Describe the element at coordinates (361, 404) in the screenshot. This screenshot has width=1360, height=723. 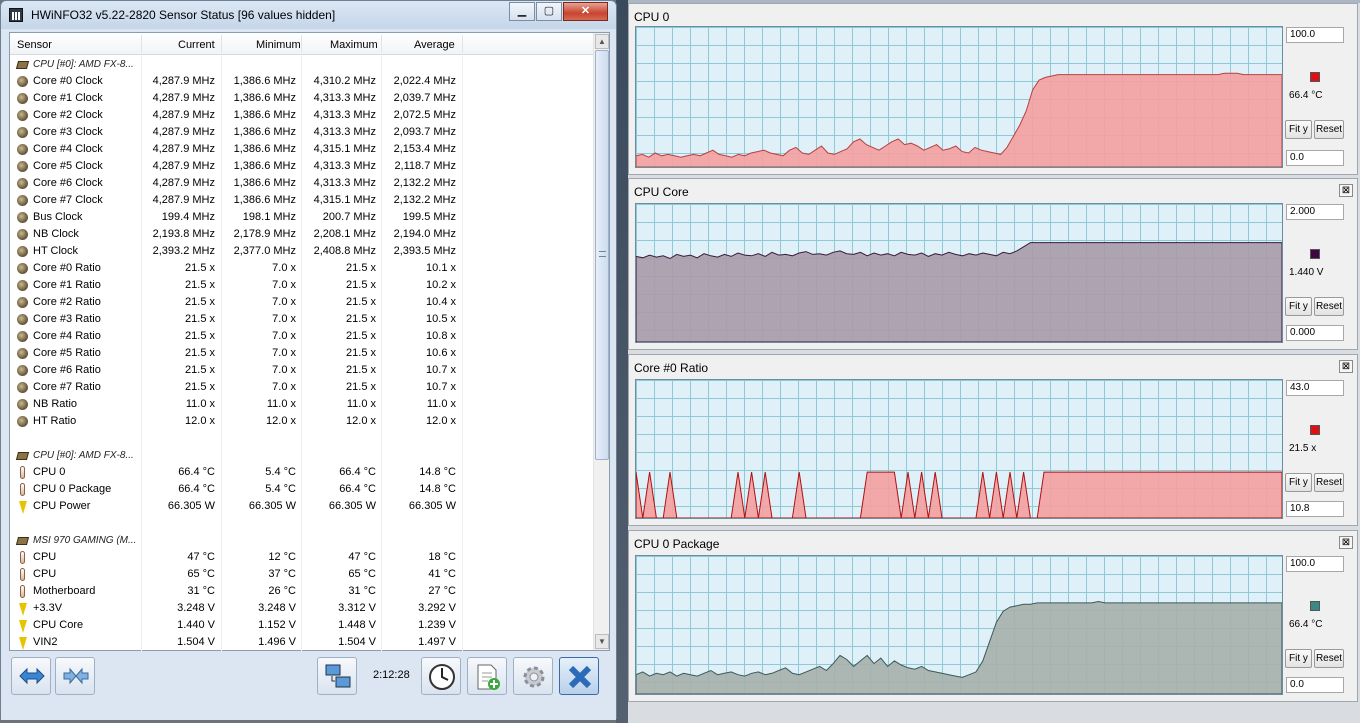
I see `maximum-value: 11.0 x` at that location.